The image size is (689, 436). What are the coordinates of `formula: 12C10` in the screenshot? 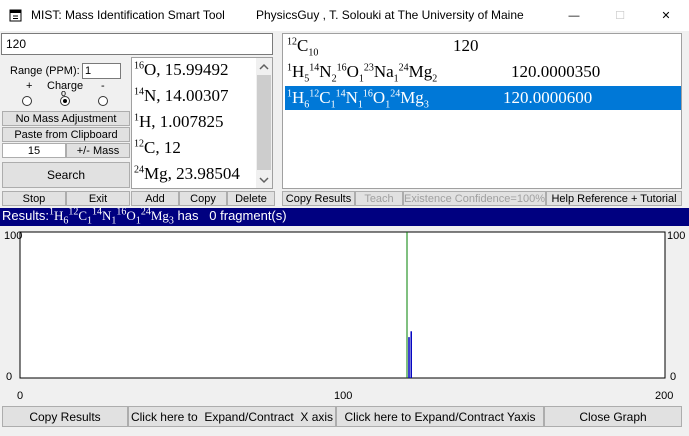 It's located at (303, 47).